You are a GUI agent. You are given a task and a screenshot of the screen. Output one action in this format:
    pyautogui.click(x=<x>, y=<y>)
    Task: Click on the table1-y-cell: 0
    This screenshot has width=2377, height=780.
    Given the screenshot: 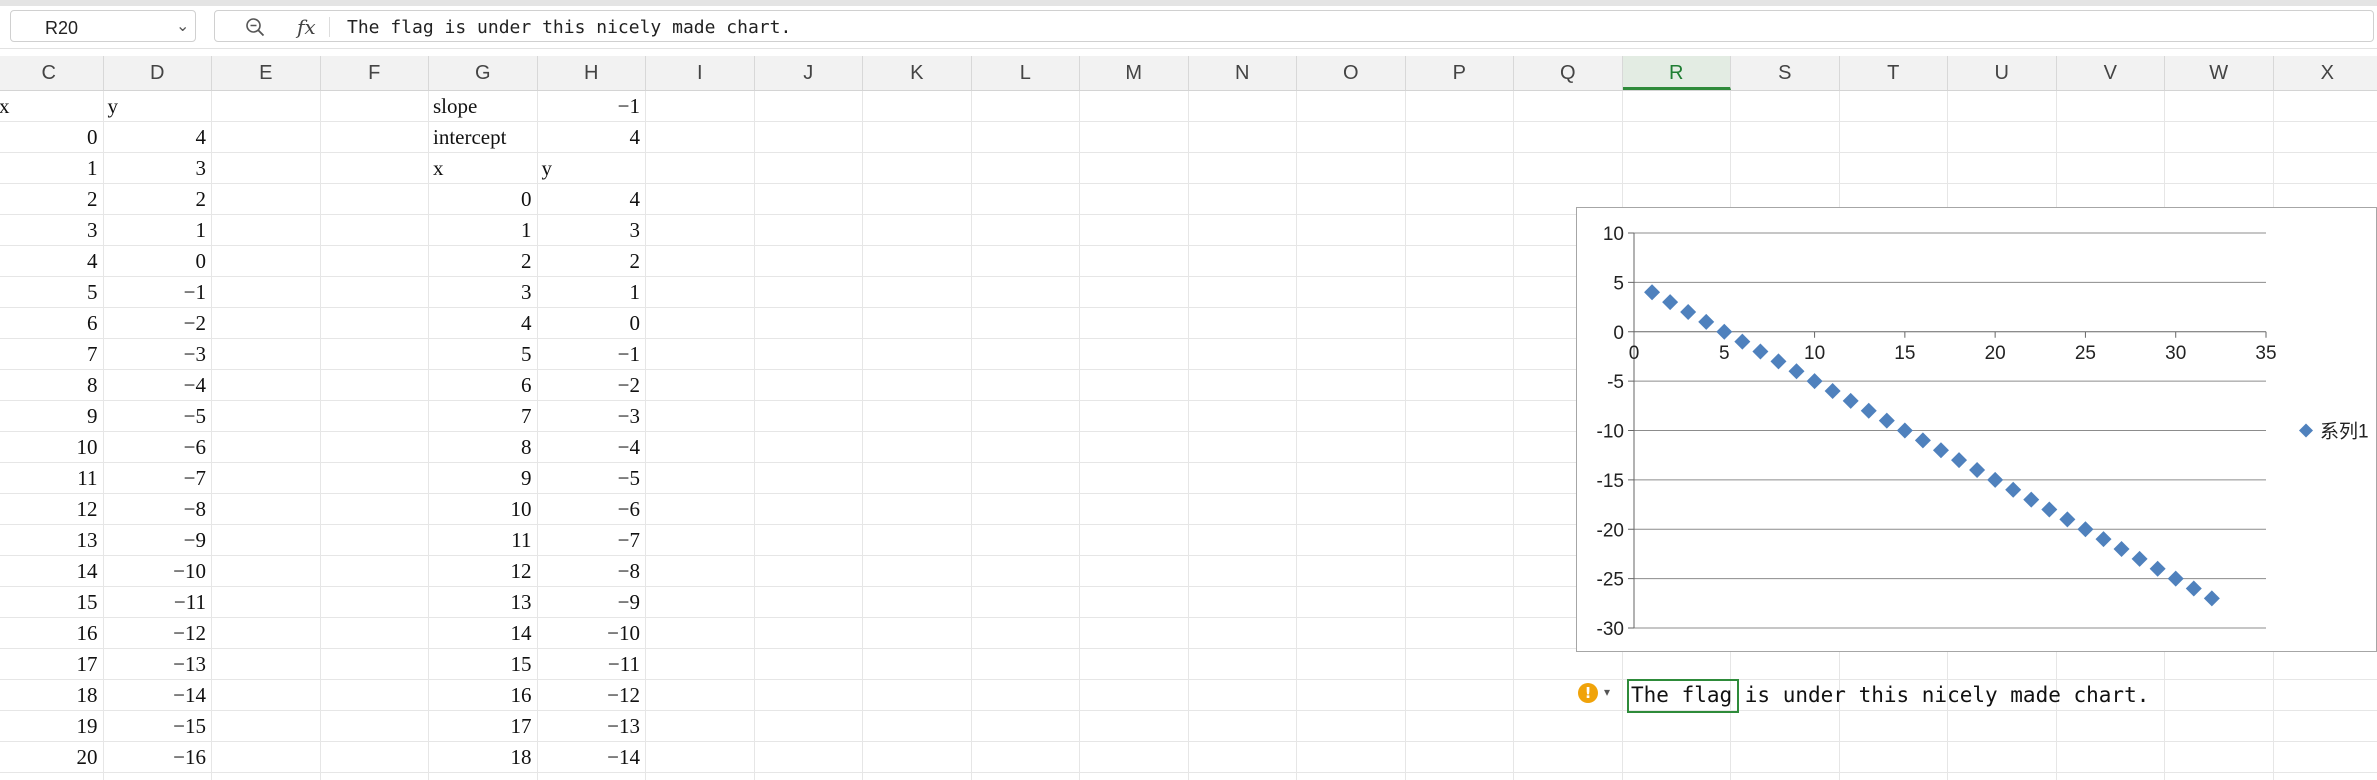 What is the action you would take?
    pyautogui.click(x=155, y=261)
    